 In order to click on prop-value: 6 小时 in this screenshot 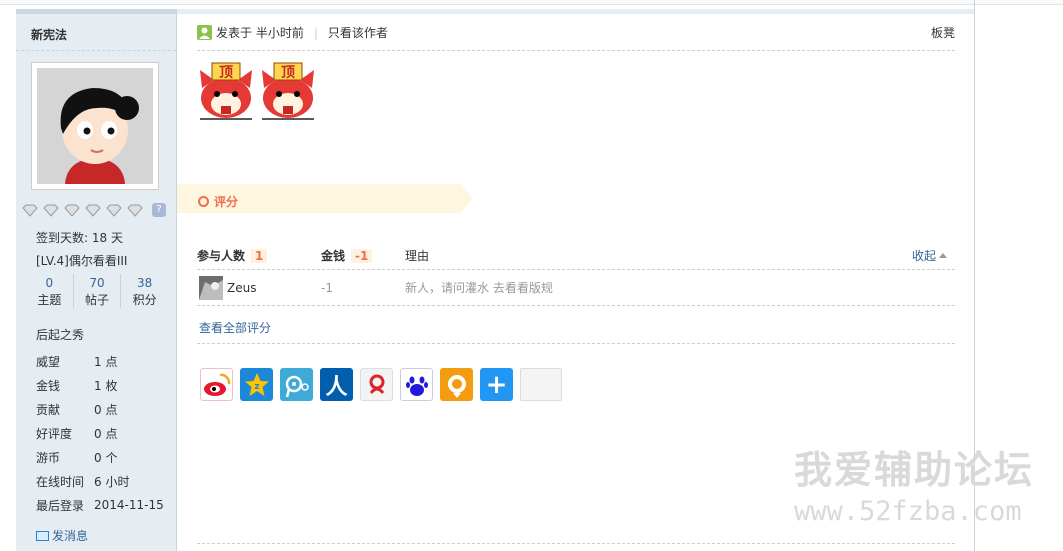, I will do `click(112, 481)`.